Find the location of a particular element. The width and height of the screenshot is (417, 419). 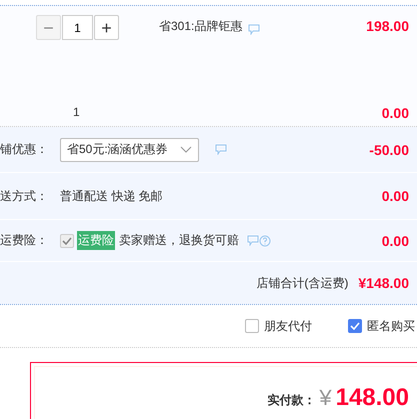

row-amount: -50.00 is located at coordinates (389, 150).